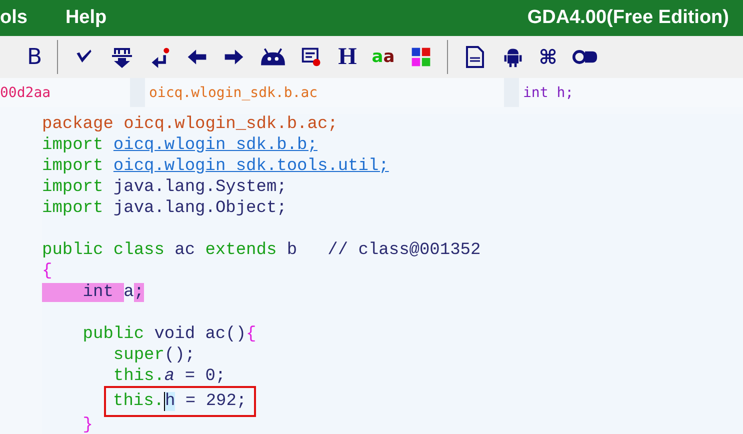 The height and width of the screenshot is (434, 743). What do you see at coordinates (347, 57) in the screenshot?
I see `heading-button: H` at bounding box center [347, 57].